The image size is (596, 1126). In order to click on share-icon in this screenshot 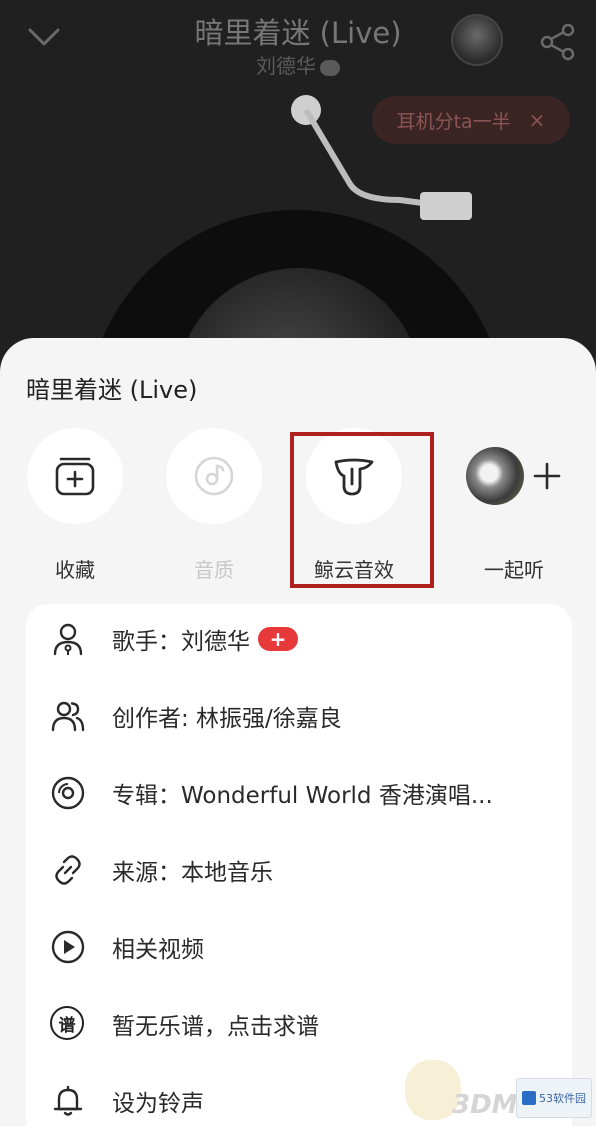, I will do `click(558, 42)`.